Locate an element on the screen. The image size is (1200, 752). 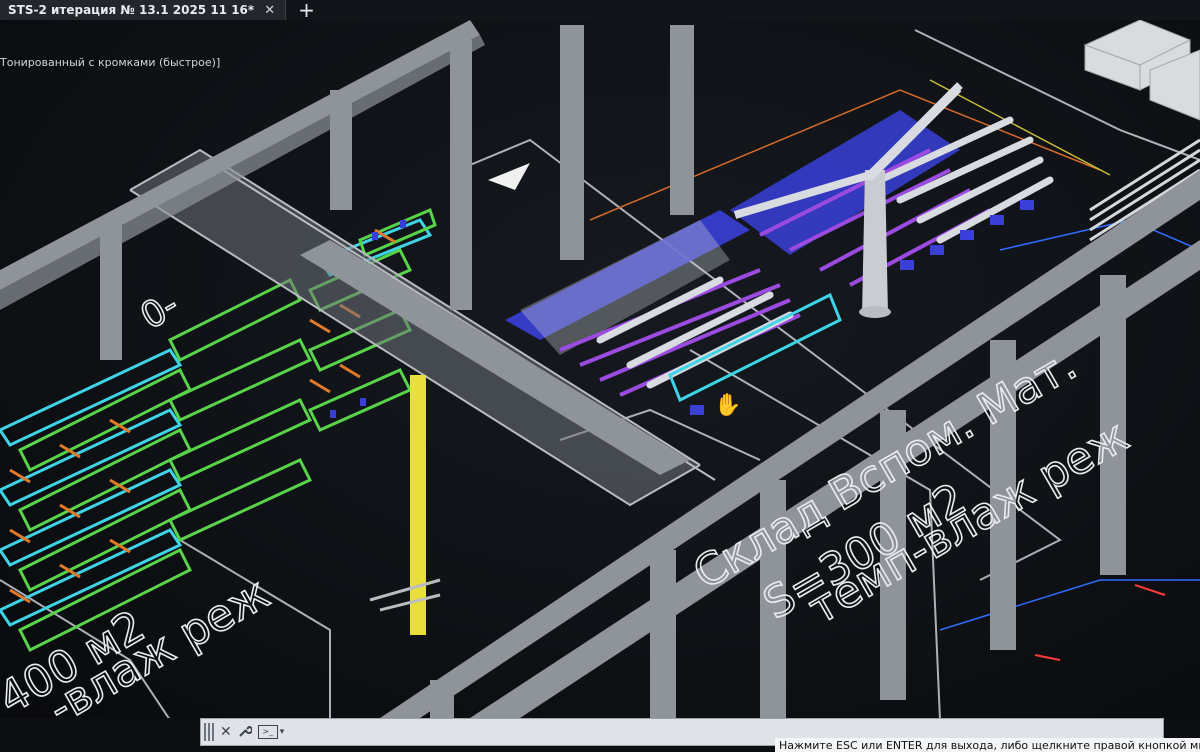
area-label-top: 0- is located at coordinates (160, 310).